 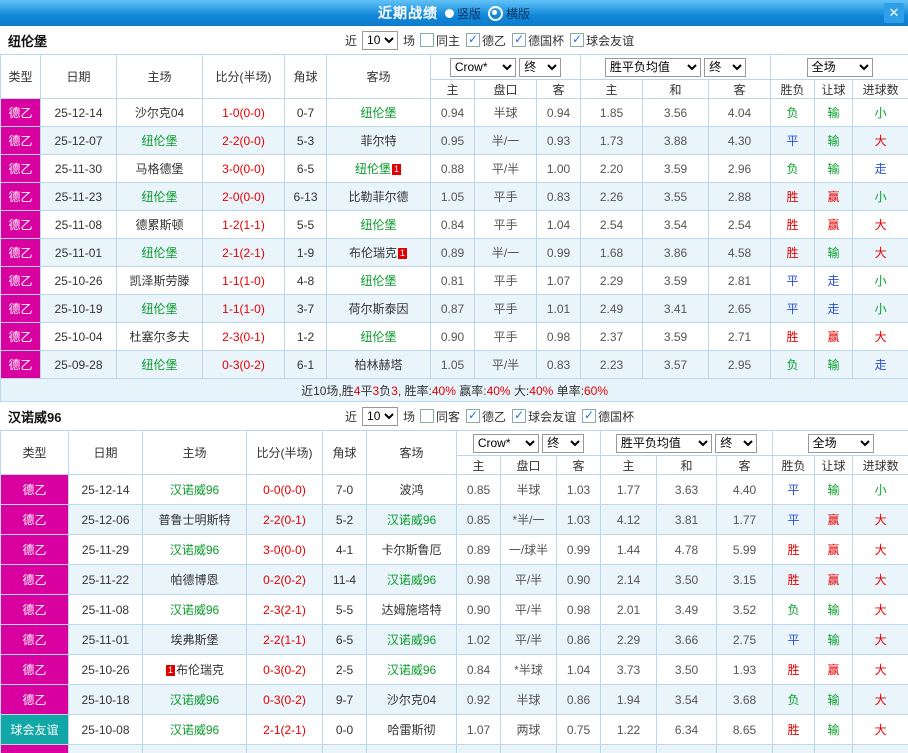 I want to click on filter-checkbox: 同客, so click(x=440, y=416).